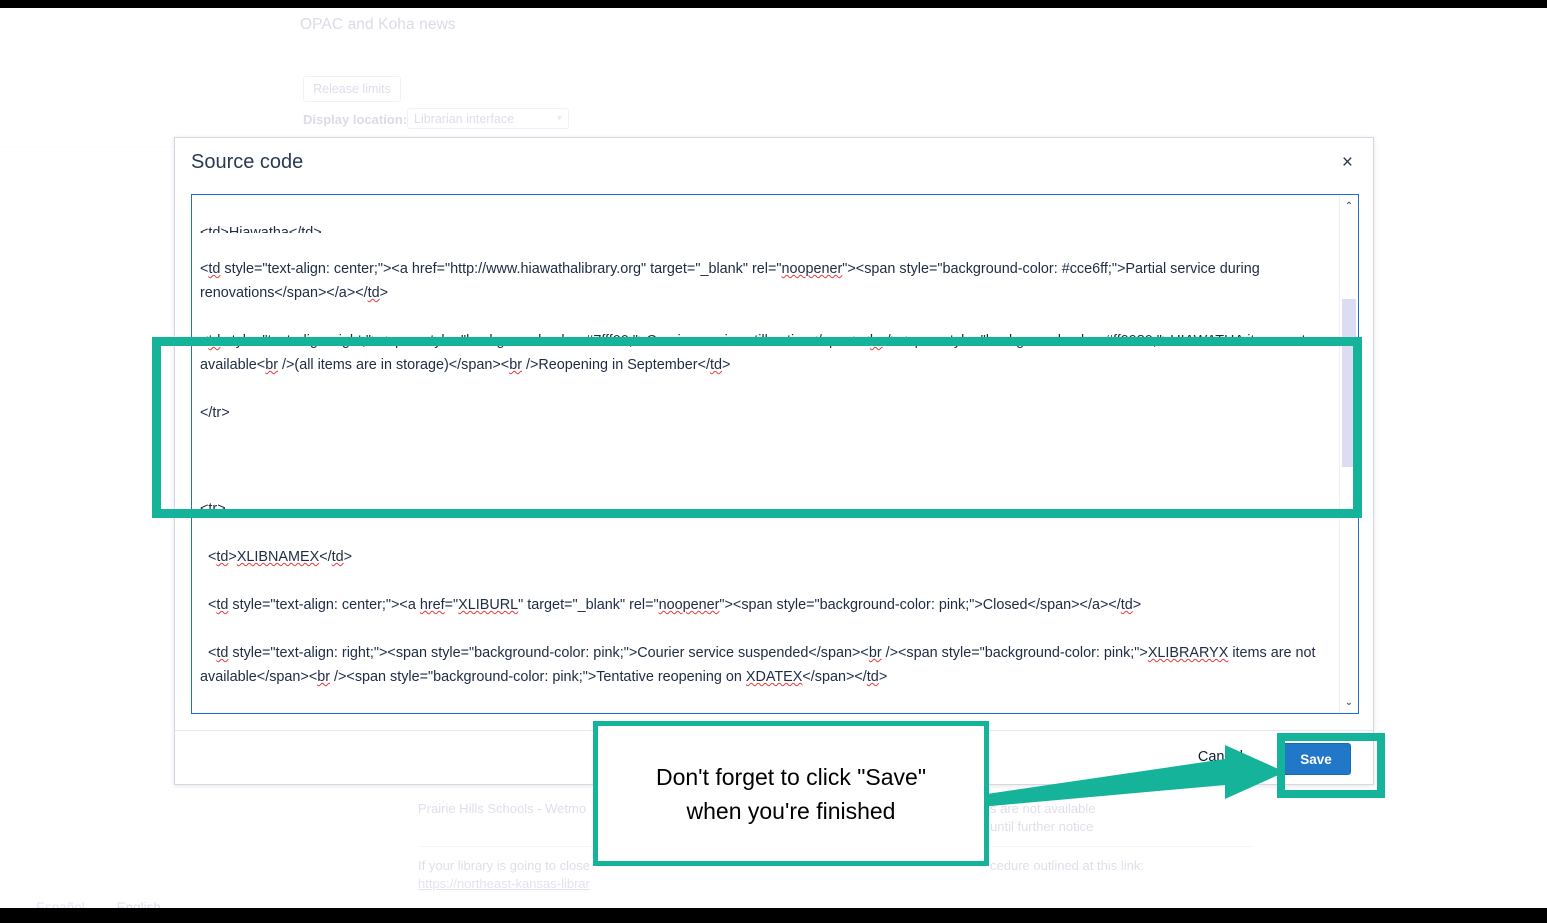 The height and width of the screenshot is (923, 1547). Describe the element at coordinates (1220, 757) in the screenshot. I see `cancel-button: Cancel` at that location.